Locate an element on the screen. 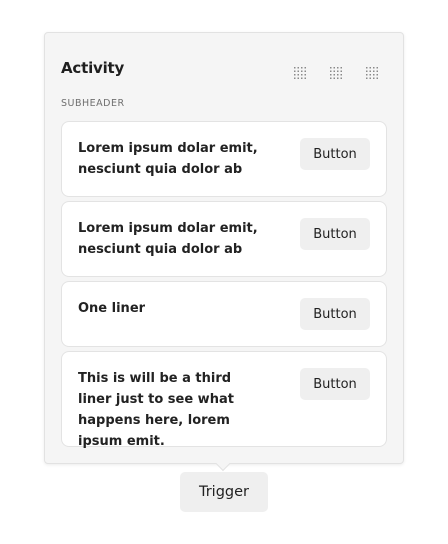 The width and height of the screenshot is (448, 544). list-item: One liner Button is located at coordinates (224, 314).